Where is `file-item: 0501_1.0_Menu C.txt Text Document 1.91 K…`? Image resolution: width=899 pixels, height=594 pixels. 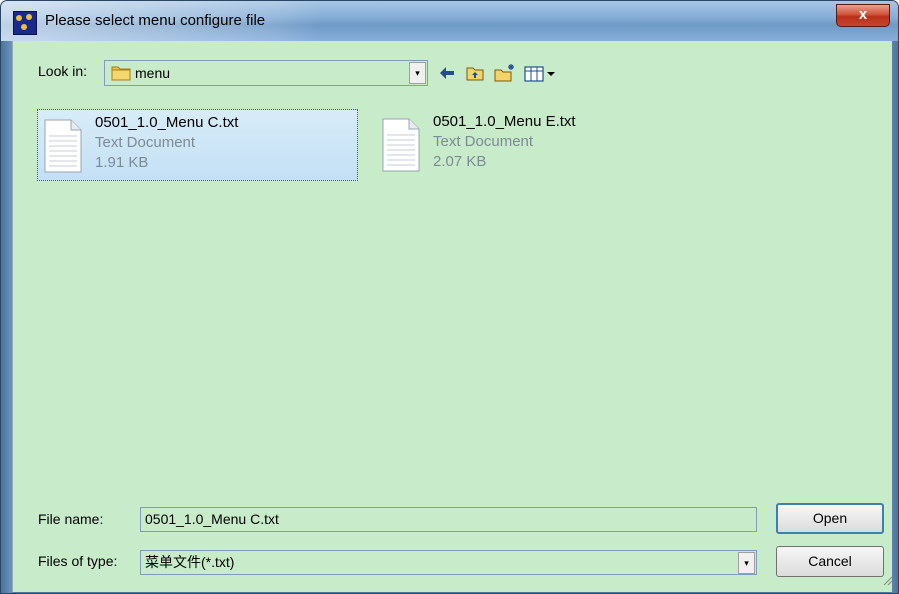 file-item: 0501_1.0_Menu C.txt Text Document 1.91 K… is located at coordinates (197, 145).